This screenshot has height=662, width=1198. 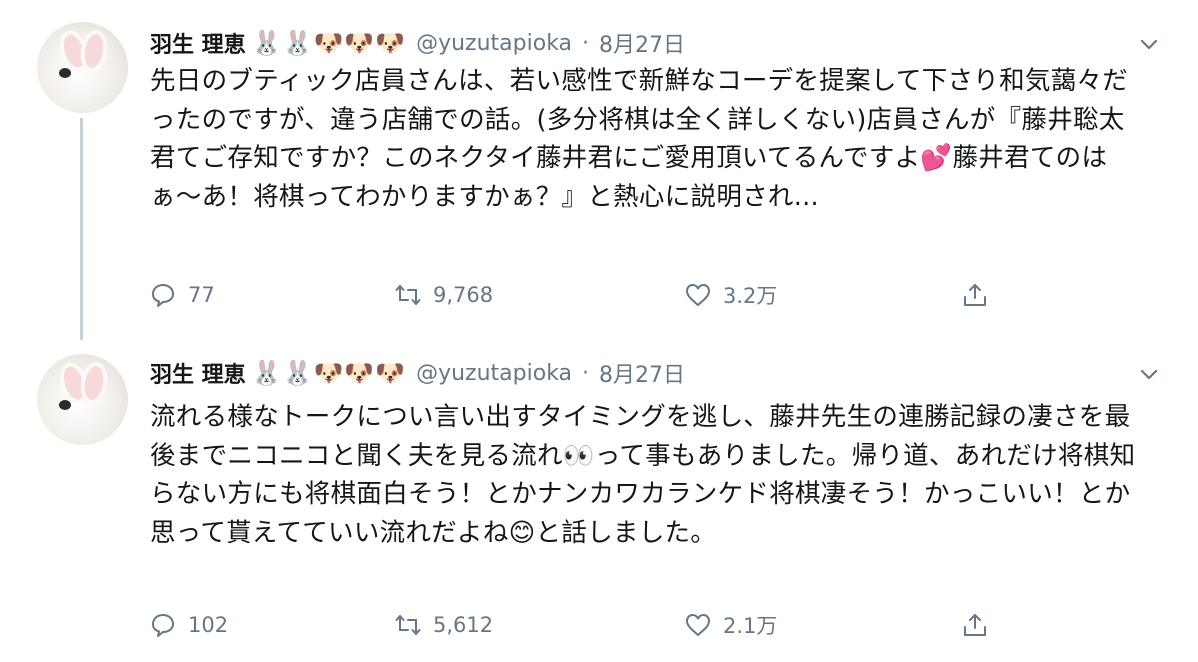 I want to click on thread-connector-line, so click(x=81, y=229).